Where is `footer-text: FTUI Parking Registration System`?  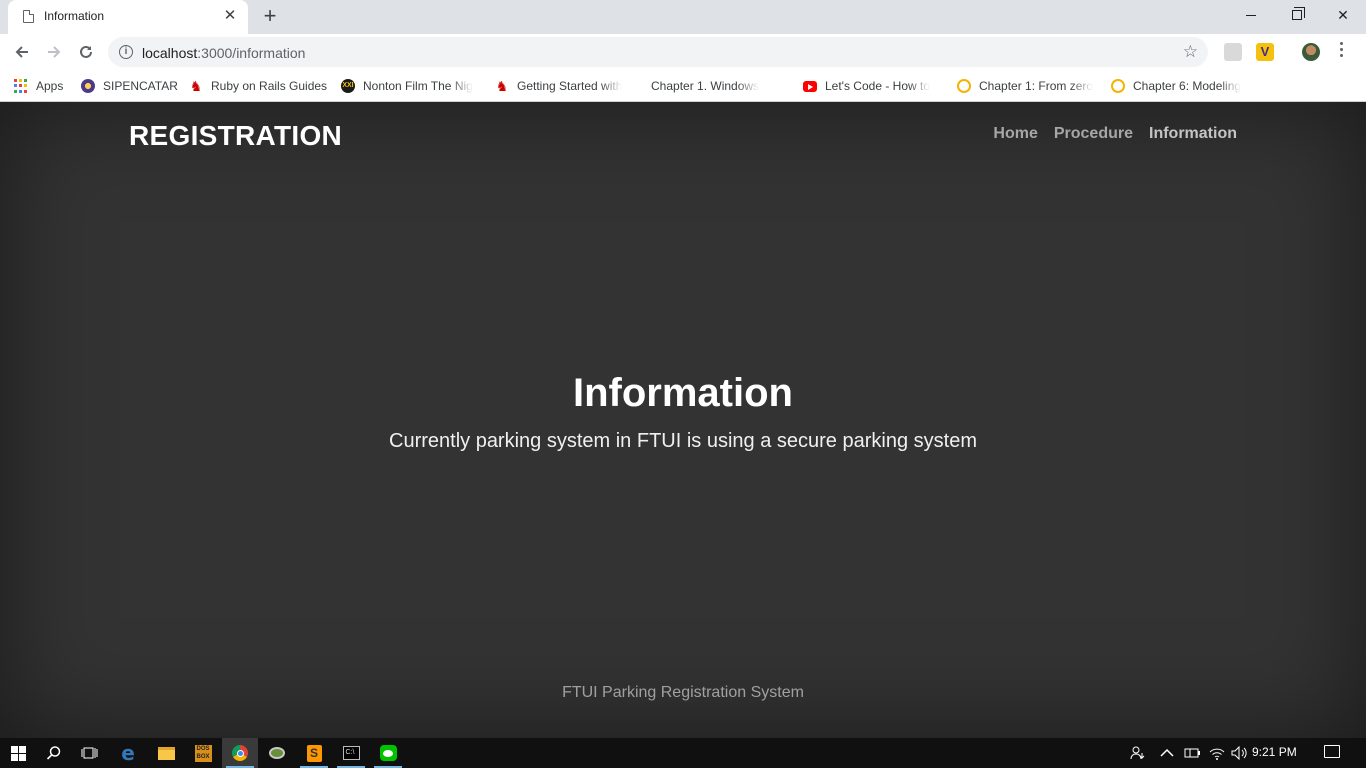
footer-text: FTUI Parking Registration System is located at coordinates (683, 692).